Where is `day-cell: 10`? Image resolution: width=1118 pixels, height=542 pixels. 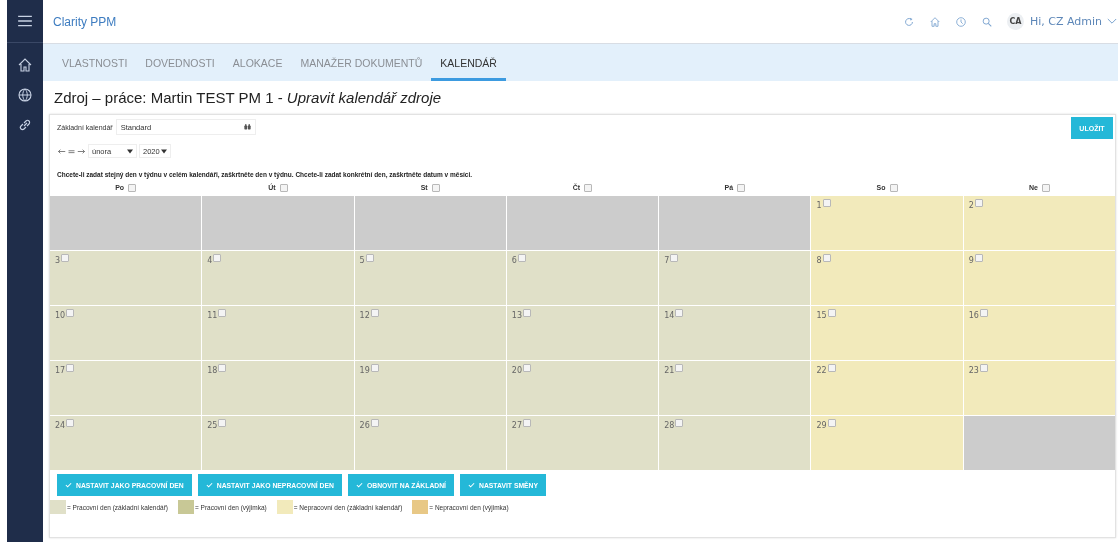 day-cell: 10 is located at coordinates (126, 333).